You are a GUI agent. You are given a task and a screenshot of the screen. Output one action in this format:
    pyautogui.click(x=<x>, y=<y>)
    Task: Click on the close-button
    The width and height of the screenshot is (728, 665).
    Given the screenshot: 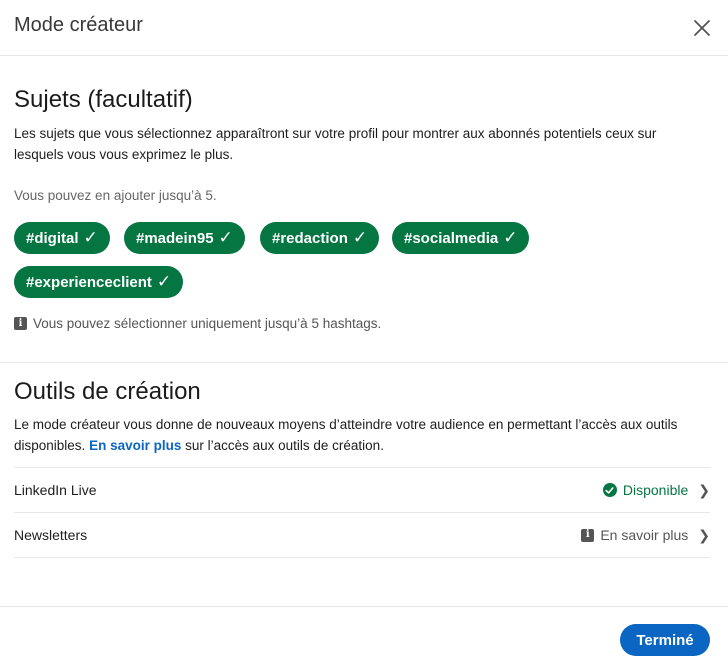 What is the action you would take?
    pyautogui.click(x=702, y=28)
    